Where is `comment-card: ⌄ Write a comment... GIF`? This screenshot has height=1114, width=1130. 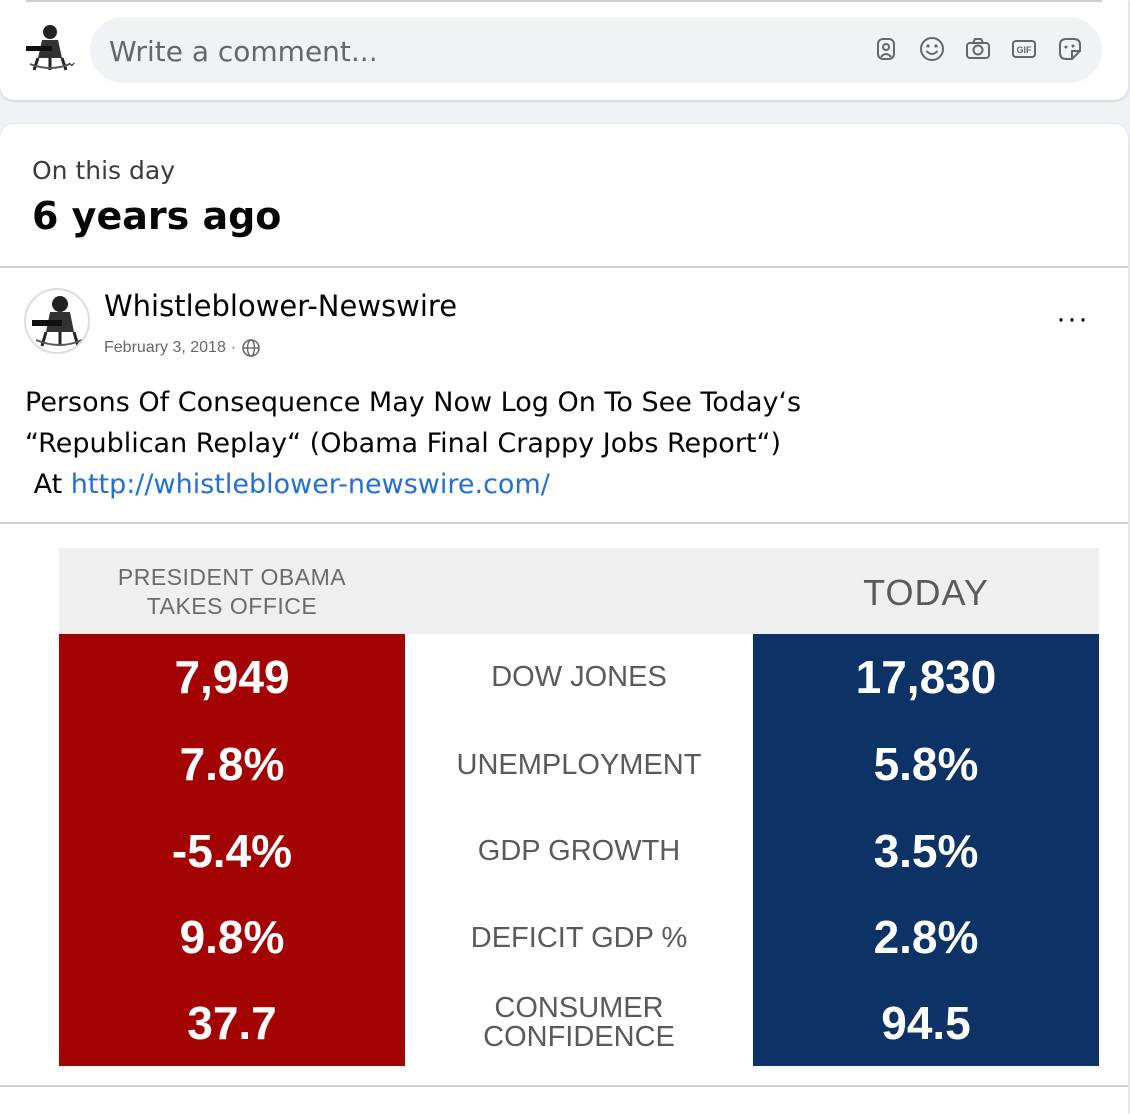 comment-card: ⌄ Write a comment... GIF is located at coordinates (564, 50).